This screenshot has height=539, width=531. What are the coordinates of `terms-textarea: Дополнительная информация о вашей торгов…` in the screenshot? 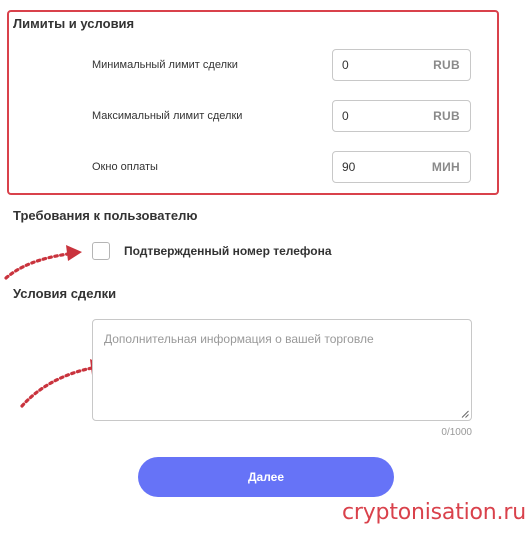 It's located at (282, 370).